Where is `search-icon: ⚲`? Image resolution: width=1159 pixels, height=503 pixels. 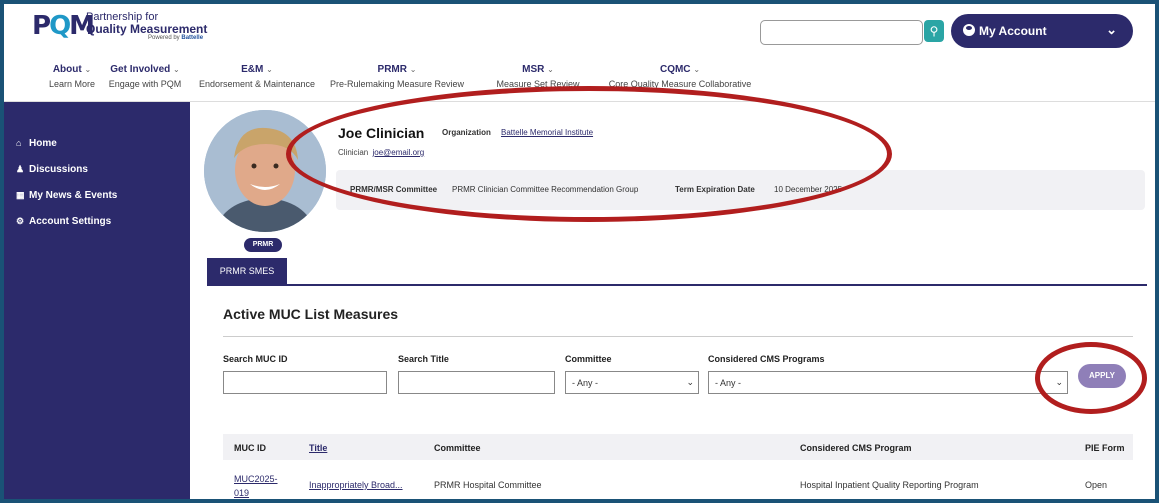 search-icon: ⚲ is located at coordinates (934, 31).